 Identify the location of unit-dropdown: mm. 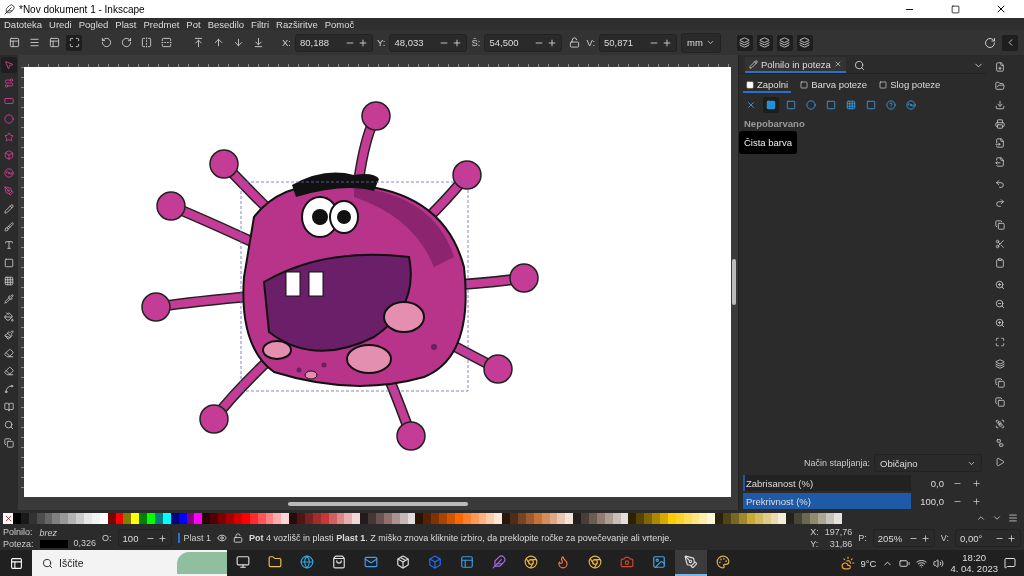
(701, 42).